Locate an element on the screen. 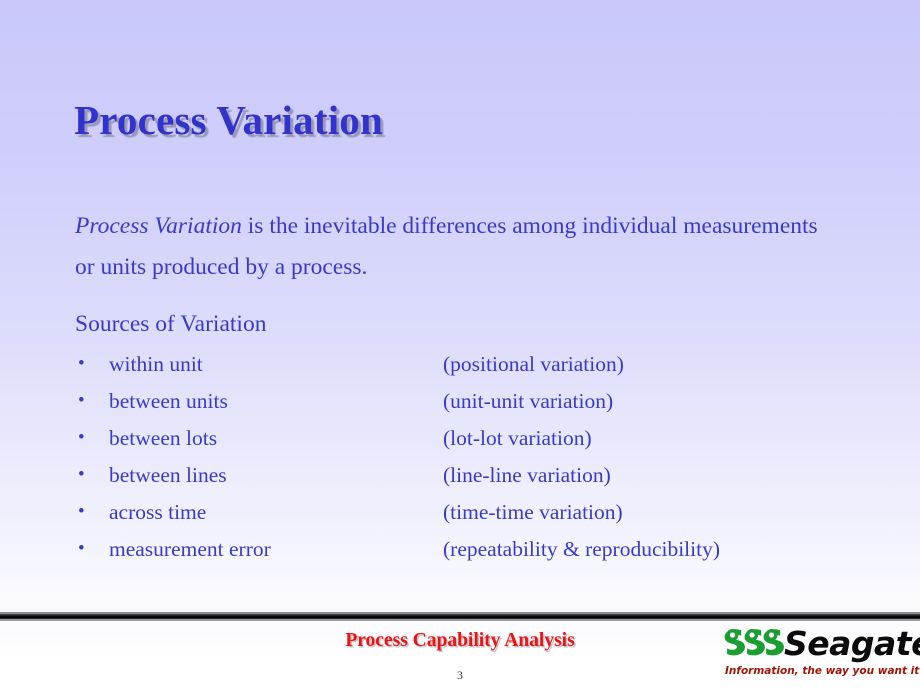  list-item: • between lots (lot-lot variation) is located at coordinates (470, 442).